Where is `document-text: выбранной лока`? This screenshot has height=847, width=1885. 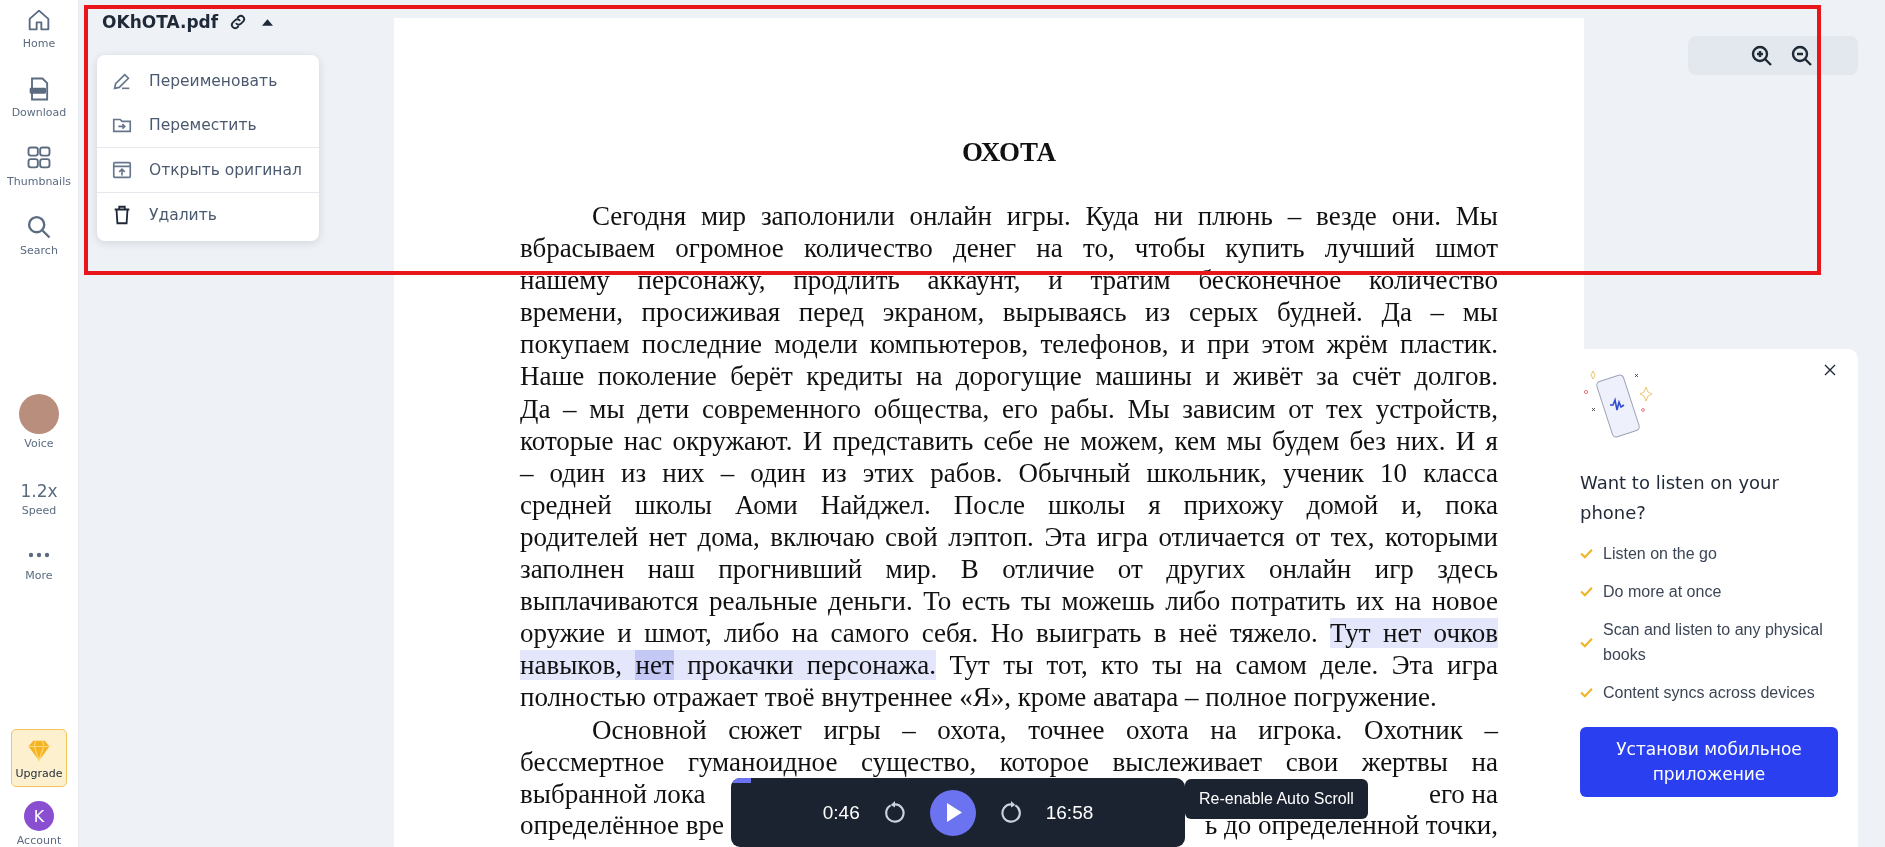 document-text: выбранной лока is located at coordinates (613, 793).